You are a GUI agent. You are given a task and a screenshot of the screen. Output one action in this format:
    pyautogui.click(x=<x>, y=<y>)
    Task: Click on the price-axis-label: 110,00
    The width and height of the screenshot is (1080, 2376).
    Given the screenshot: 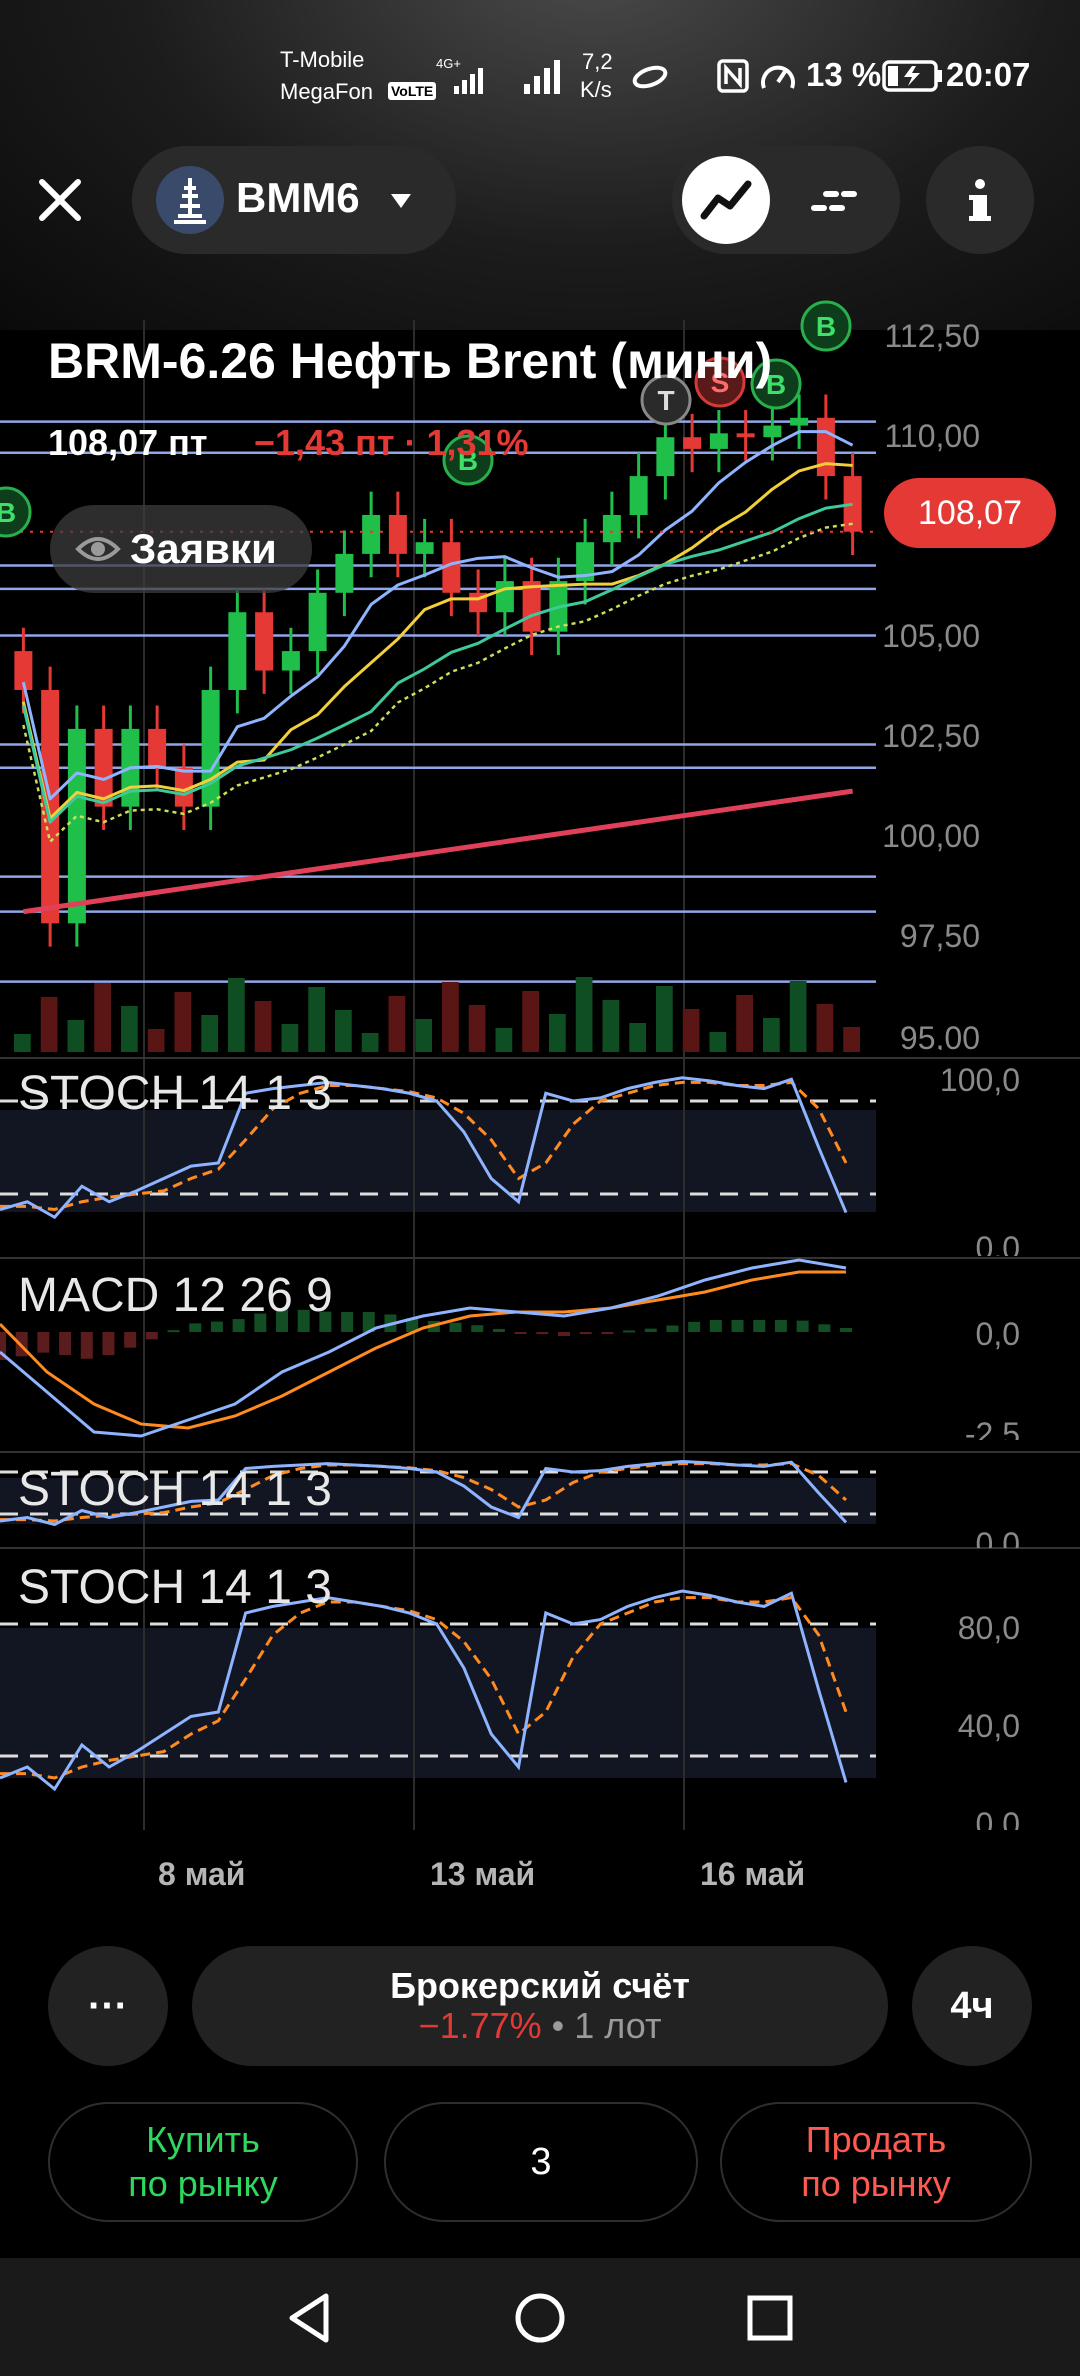 What is the action you would take?
    pyautogui.click(x=932, y=436)
    